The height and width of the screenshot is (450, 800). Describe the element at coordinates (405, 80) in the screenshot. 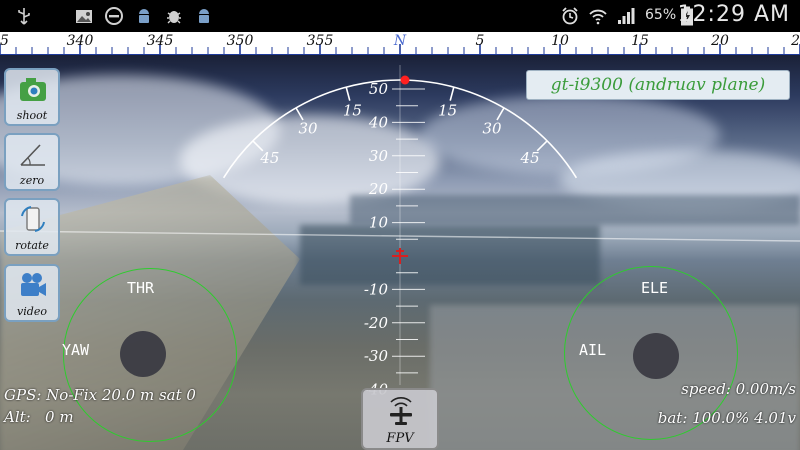

I see `roll-indicator` at that location.